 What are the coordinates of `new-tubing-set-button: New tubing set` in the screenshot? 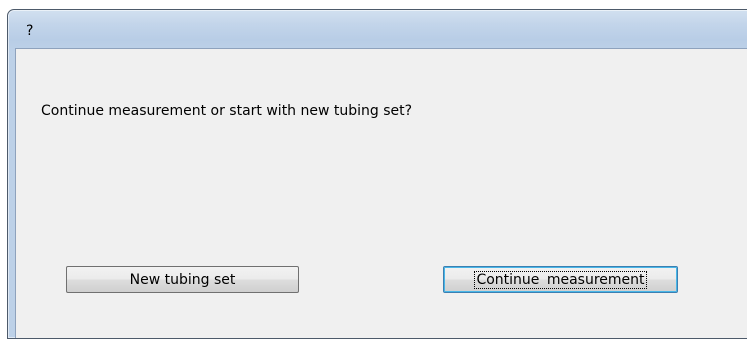 It's located at (182, 279).